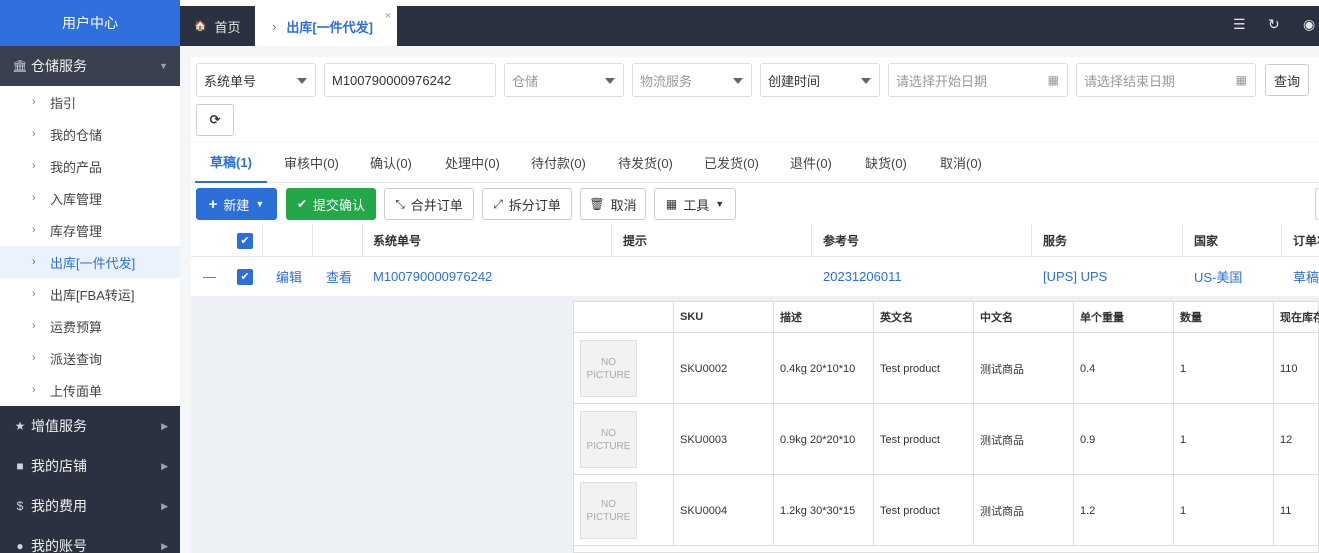 The image size is (1319, 553). Describe the element at coordinates (90, 466) in the screenshot. I see `menu-group-my-shops: ■ 我的店铺 ▶` at that location.